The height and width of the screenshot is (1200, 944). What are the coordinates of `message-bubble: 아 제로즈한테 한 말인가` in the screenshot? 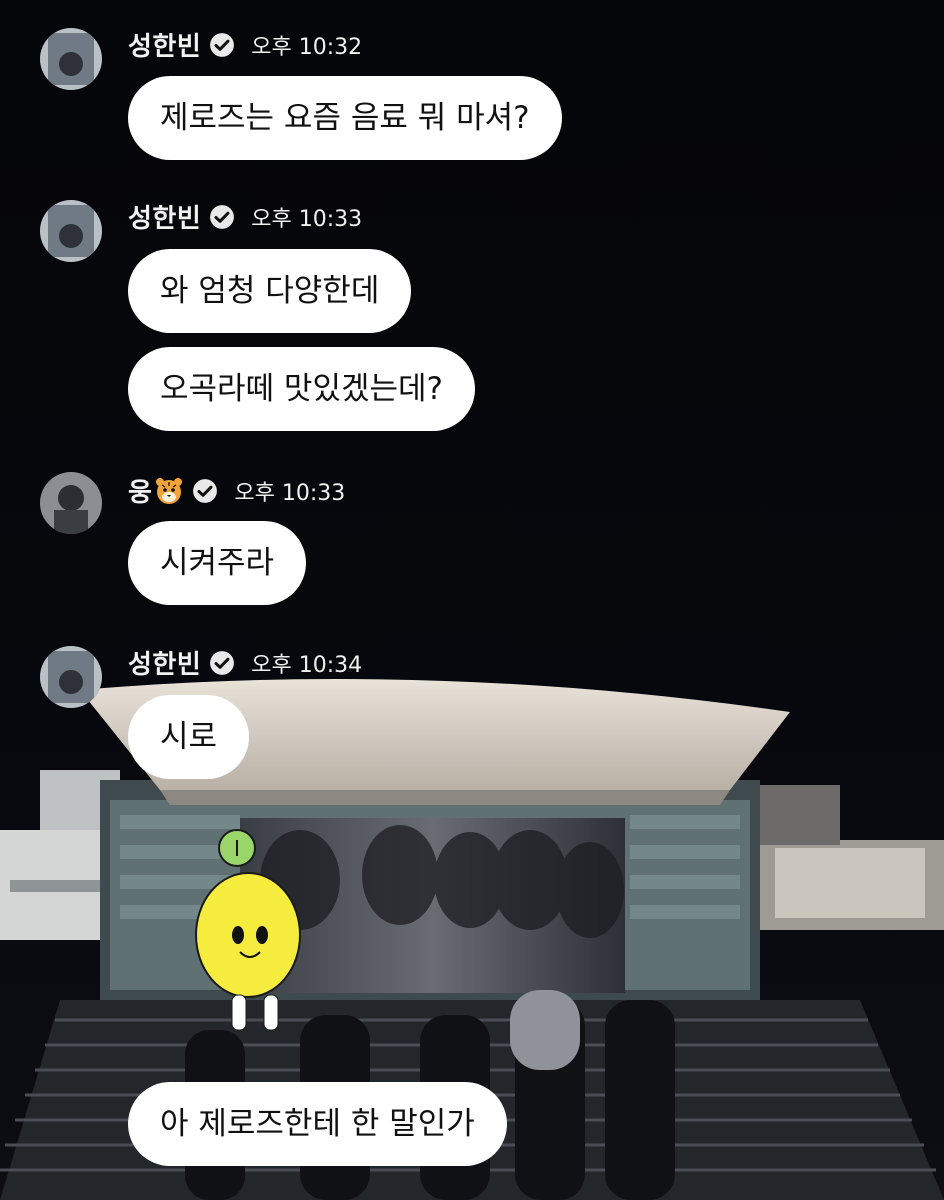 It's located at (317, 1124).